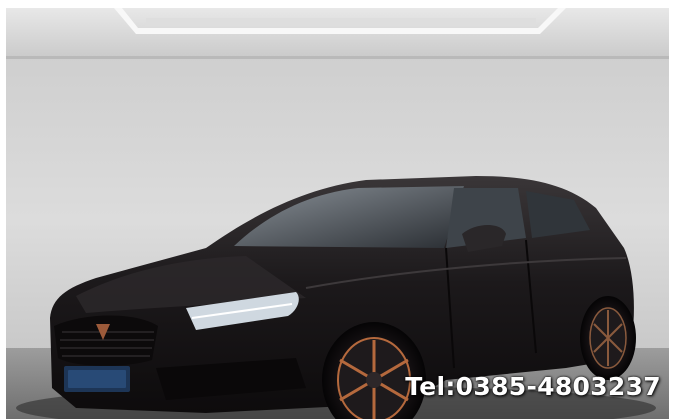  What do you see at coordinates (608, 338) in the screenshot?
I see `rear-wheel` at bounding box center [608, 338].